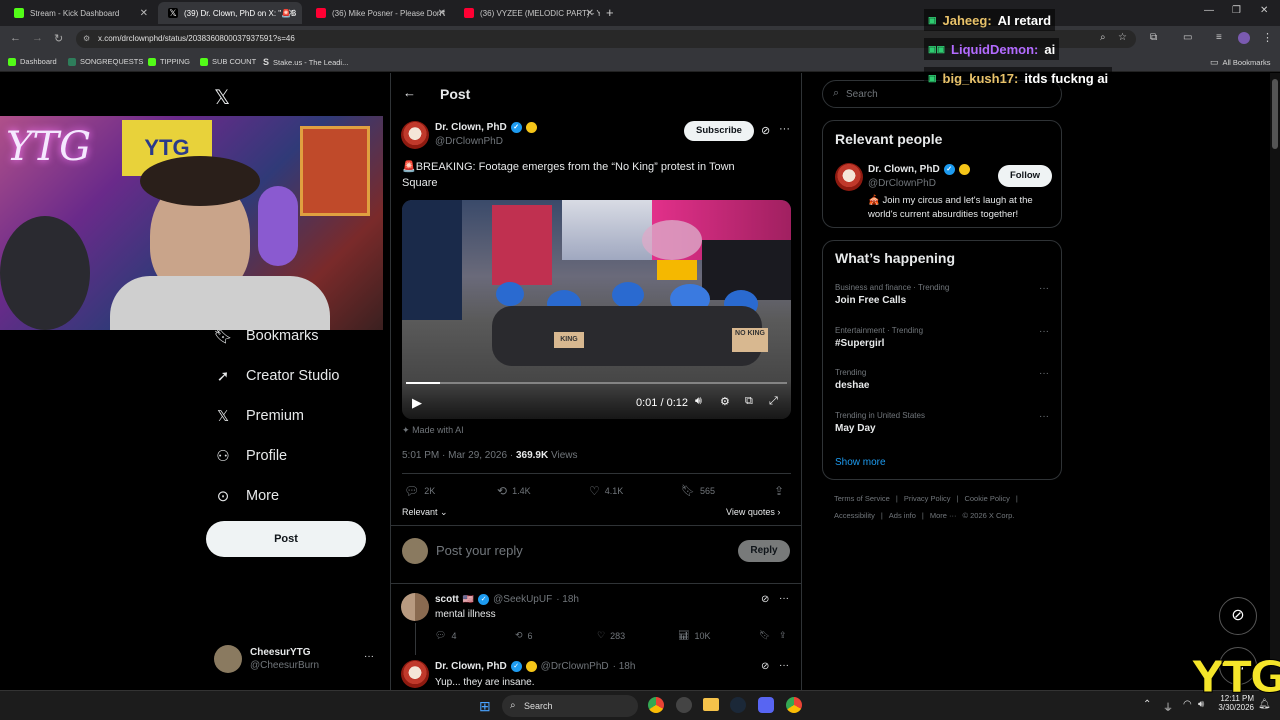 This screenshot has width=1280, height=720. Describe the element at coordinates (610, 12) in the screenshot. I see `new-tab-icon: +` at that location.